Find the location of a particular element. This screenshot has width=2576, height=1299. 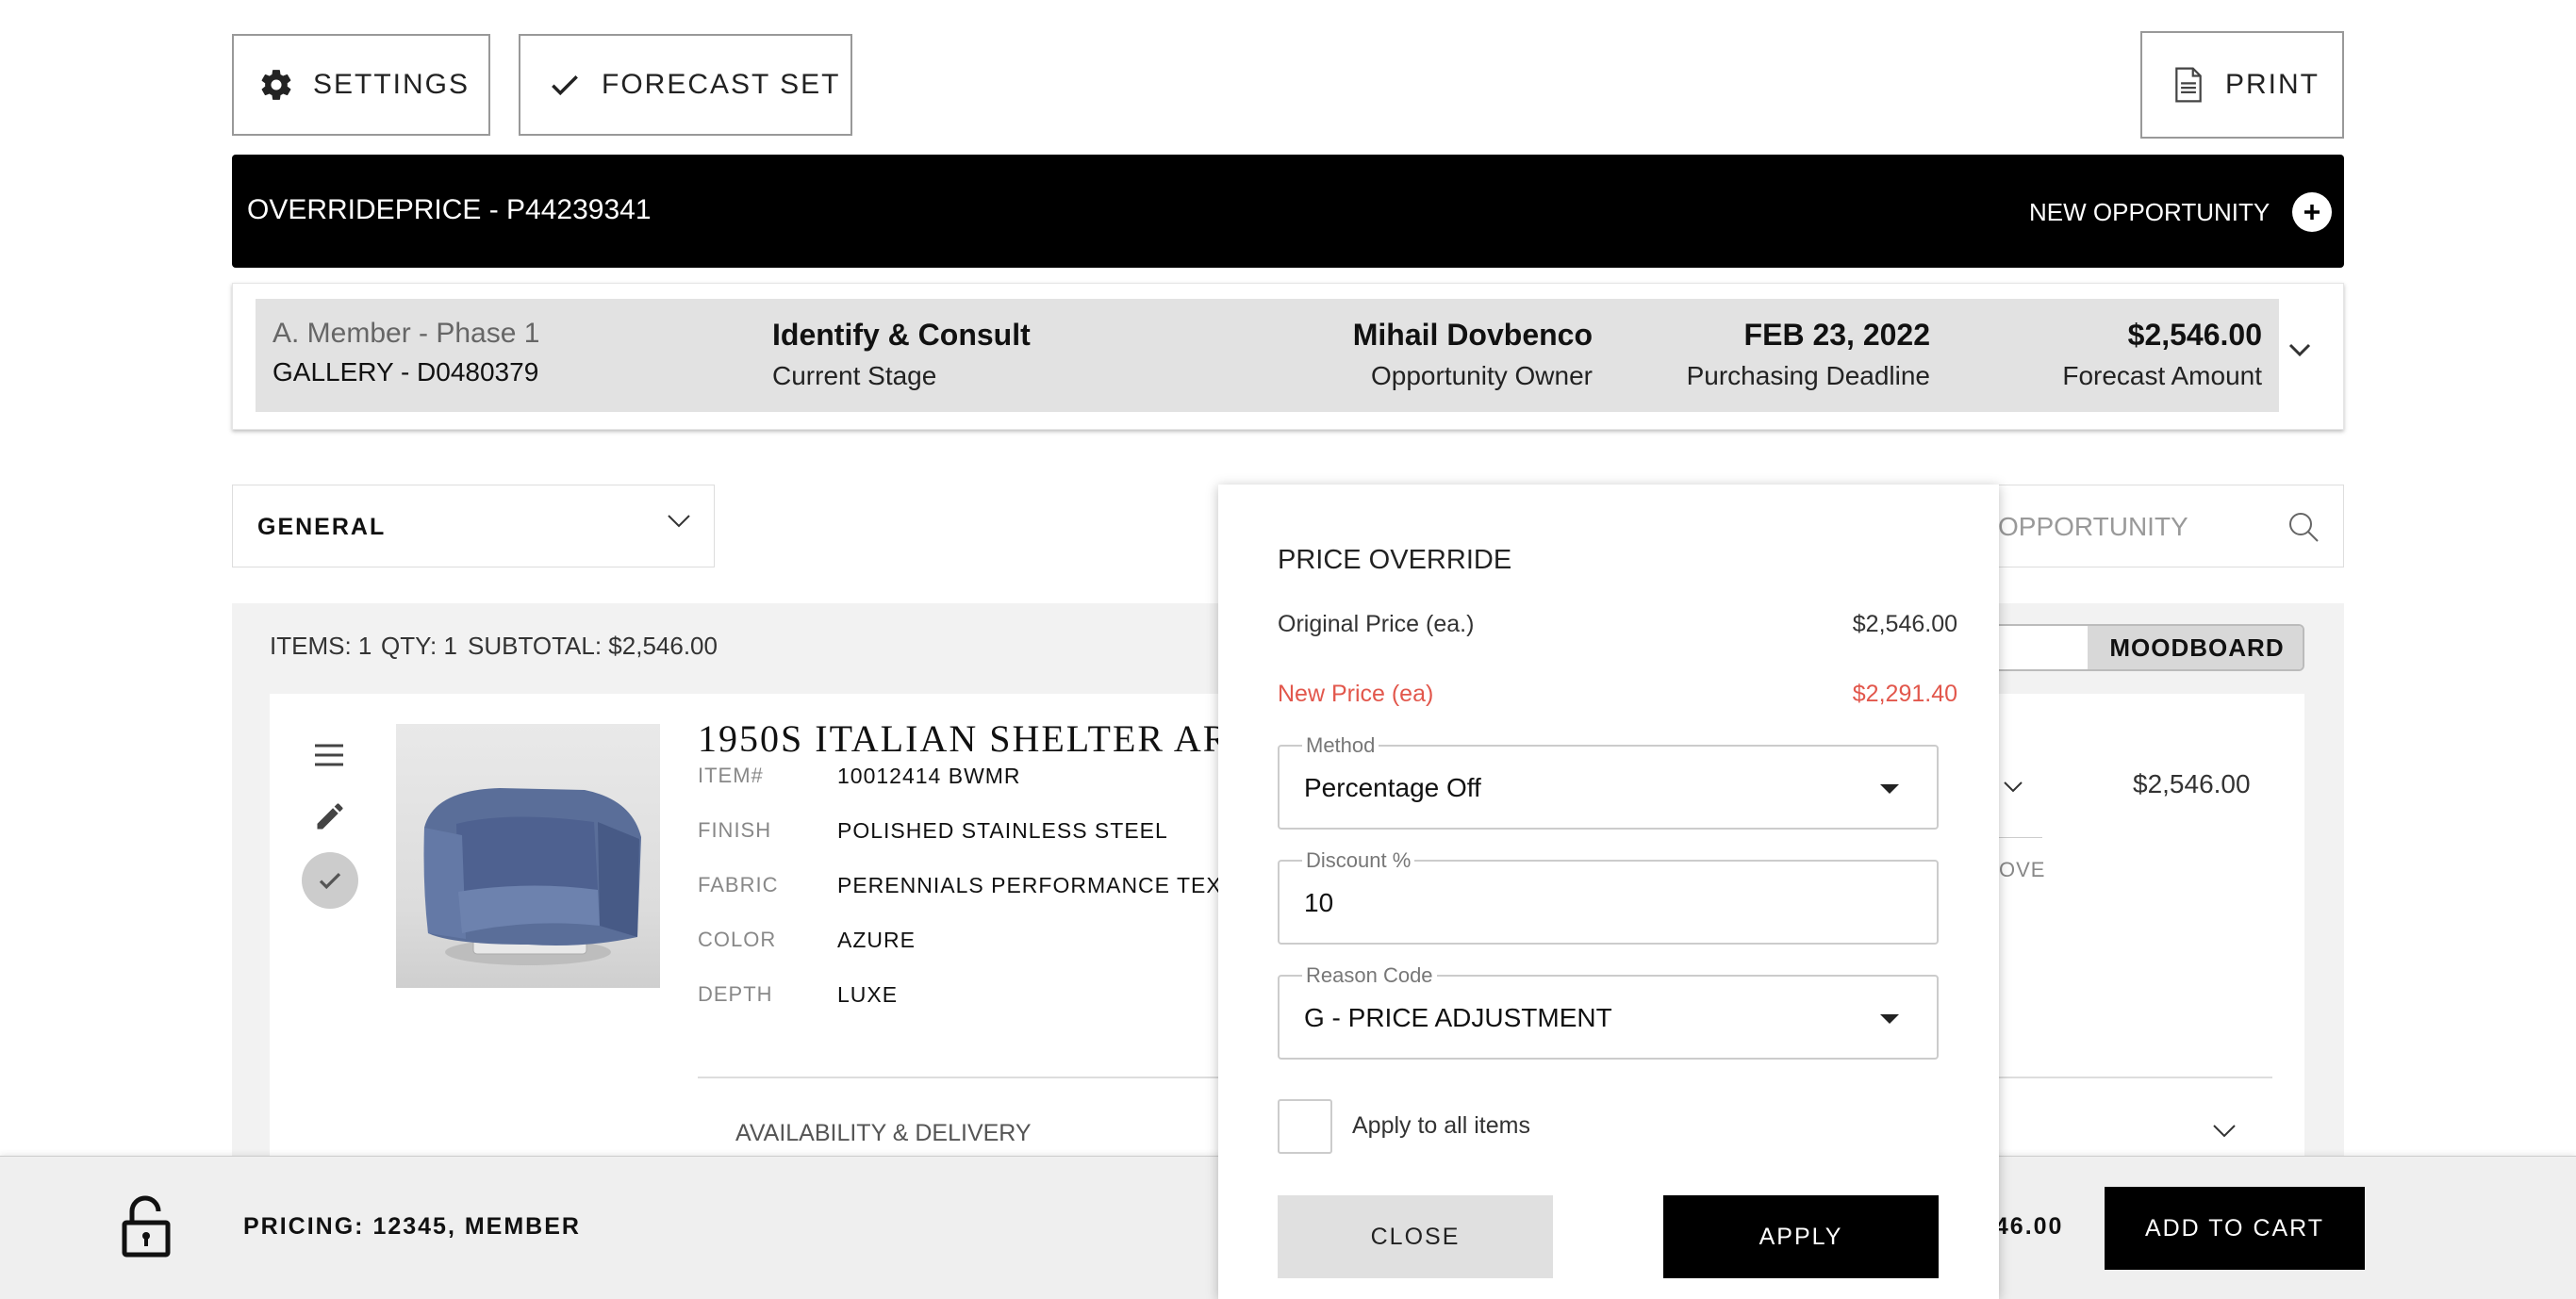

spec-value-color: AZURE is located at coordinates (876, 940).